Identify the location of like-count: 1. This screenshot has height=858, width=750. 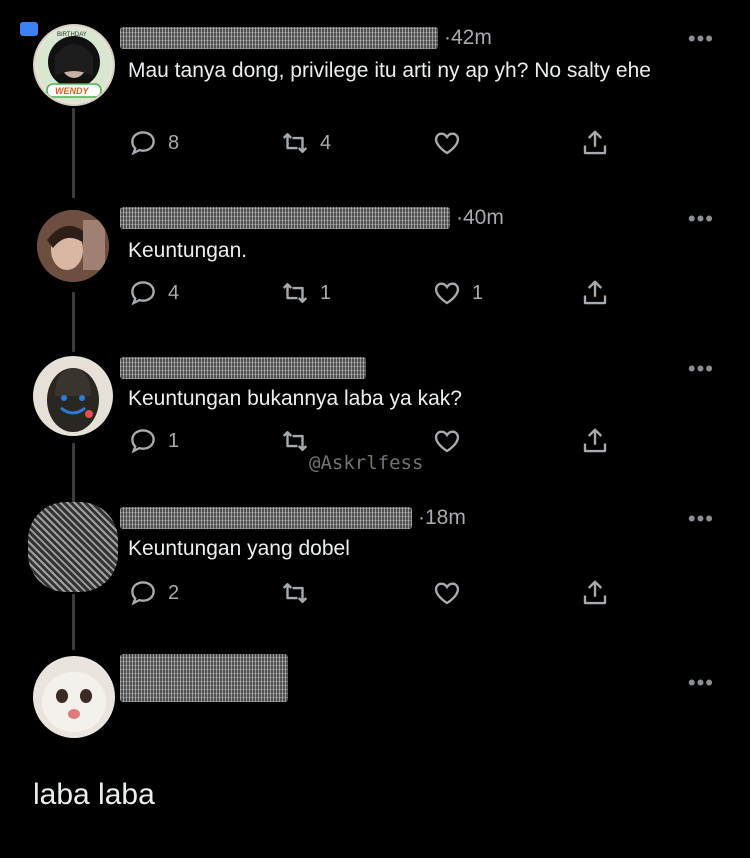
(478, 292).